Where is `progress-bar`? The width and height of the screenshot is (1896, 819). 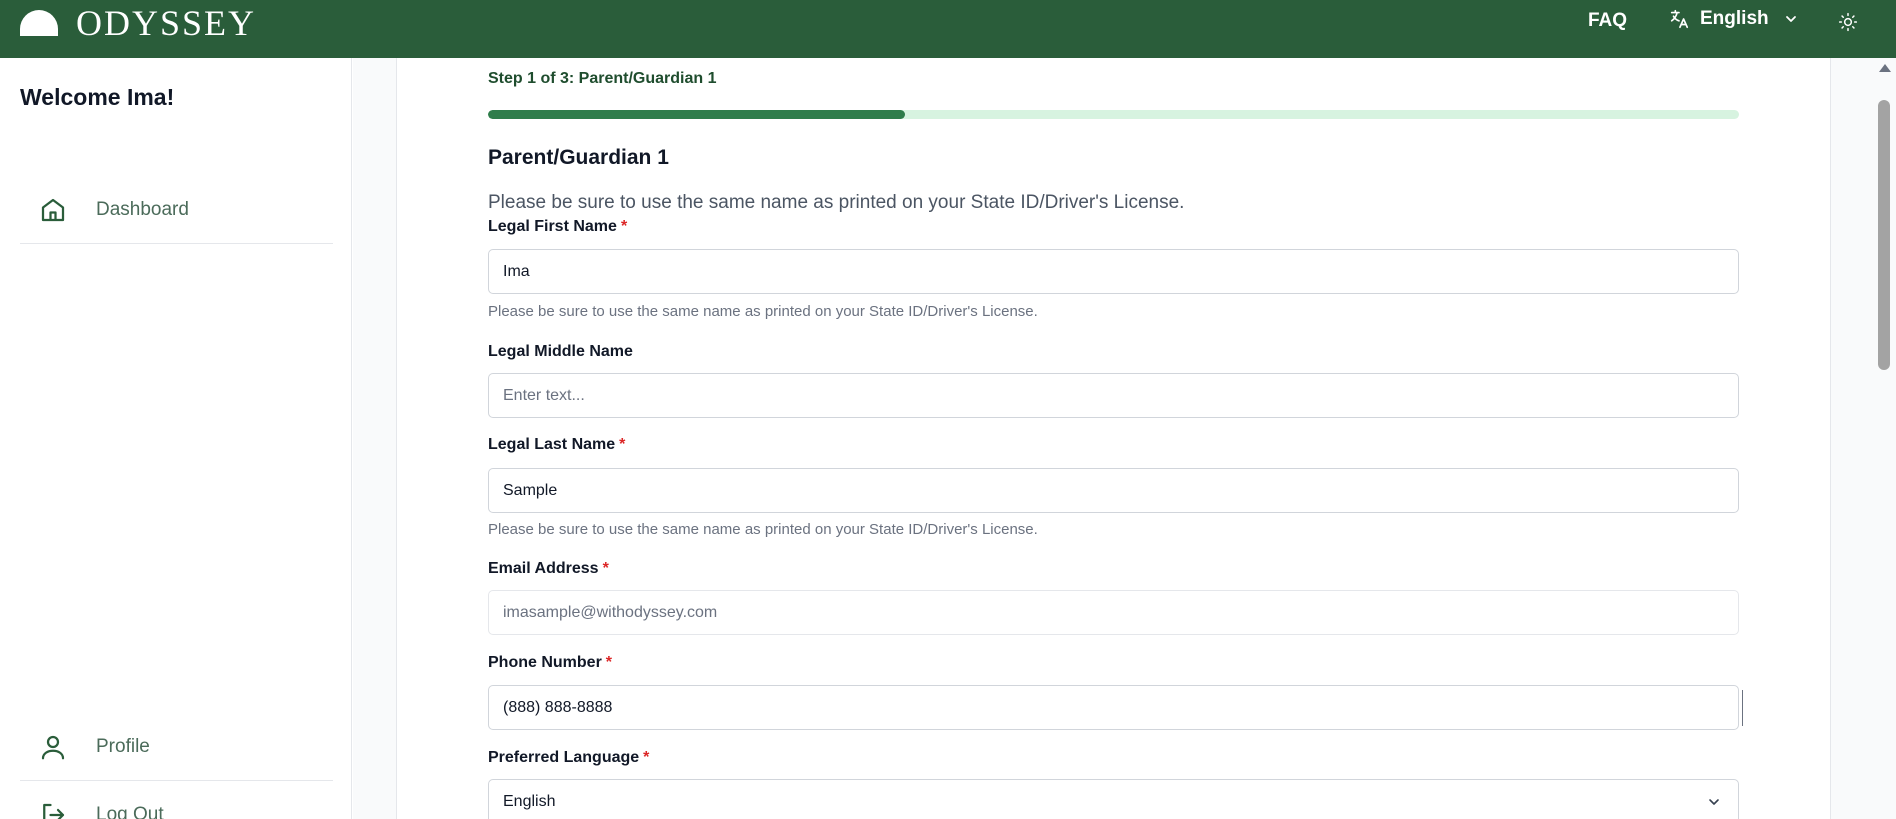 progress-bar is located at coordinates (1113, 114).